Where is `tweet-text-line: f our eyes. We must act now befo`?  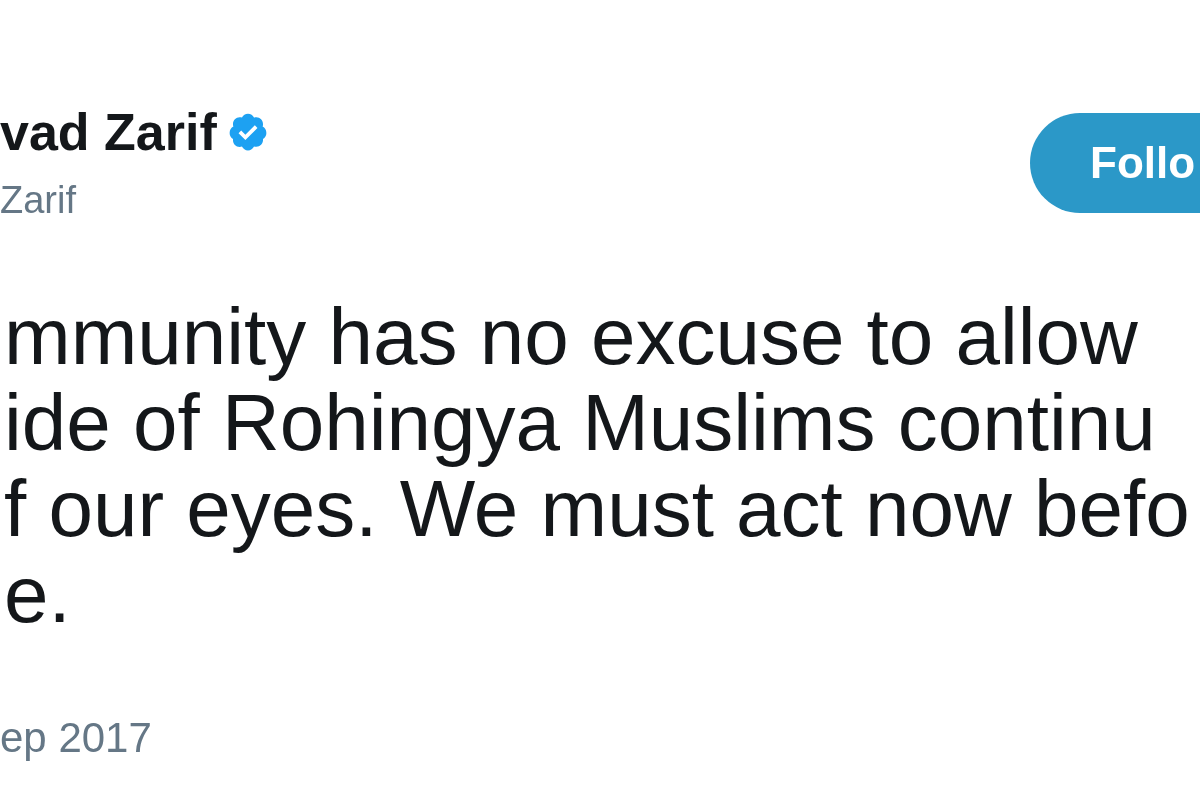 tweet-text-line: f our eyes. We must act now befo is located at coordinates (597, 509).